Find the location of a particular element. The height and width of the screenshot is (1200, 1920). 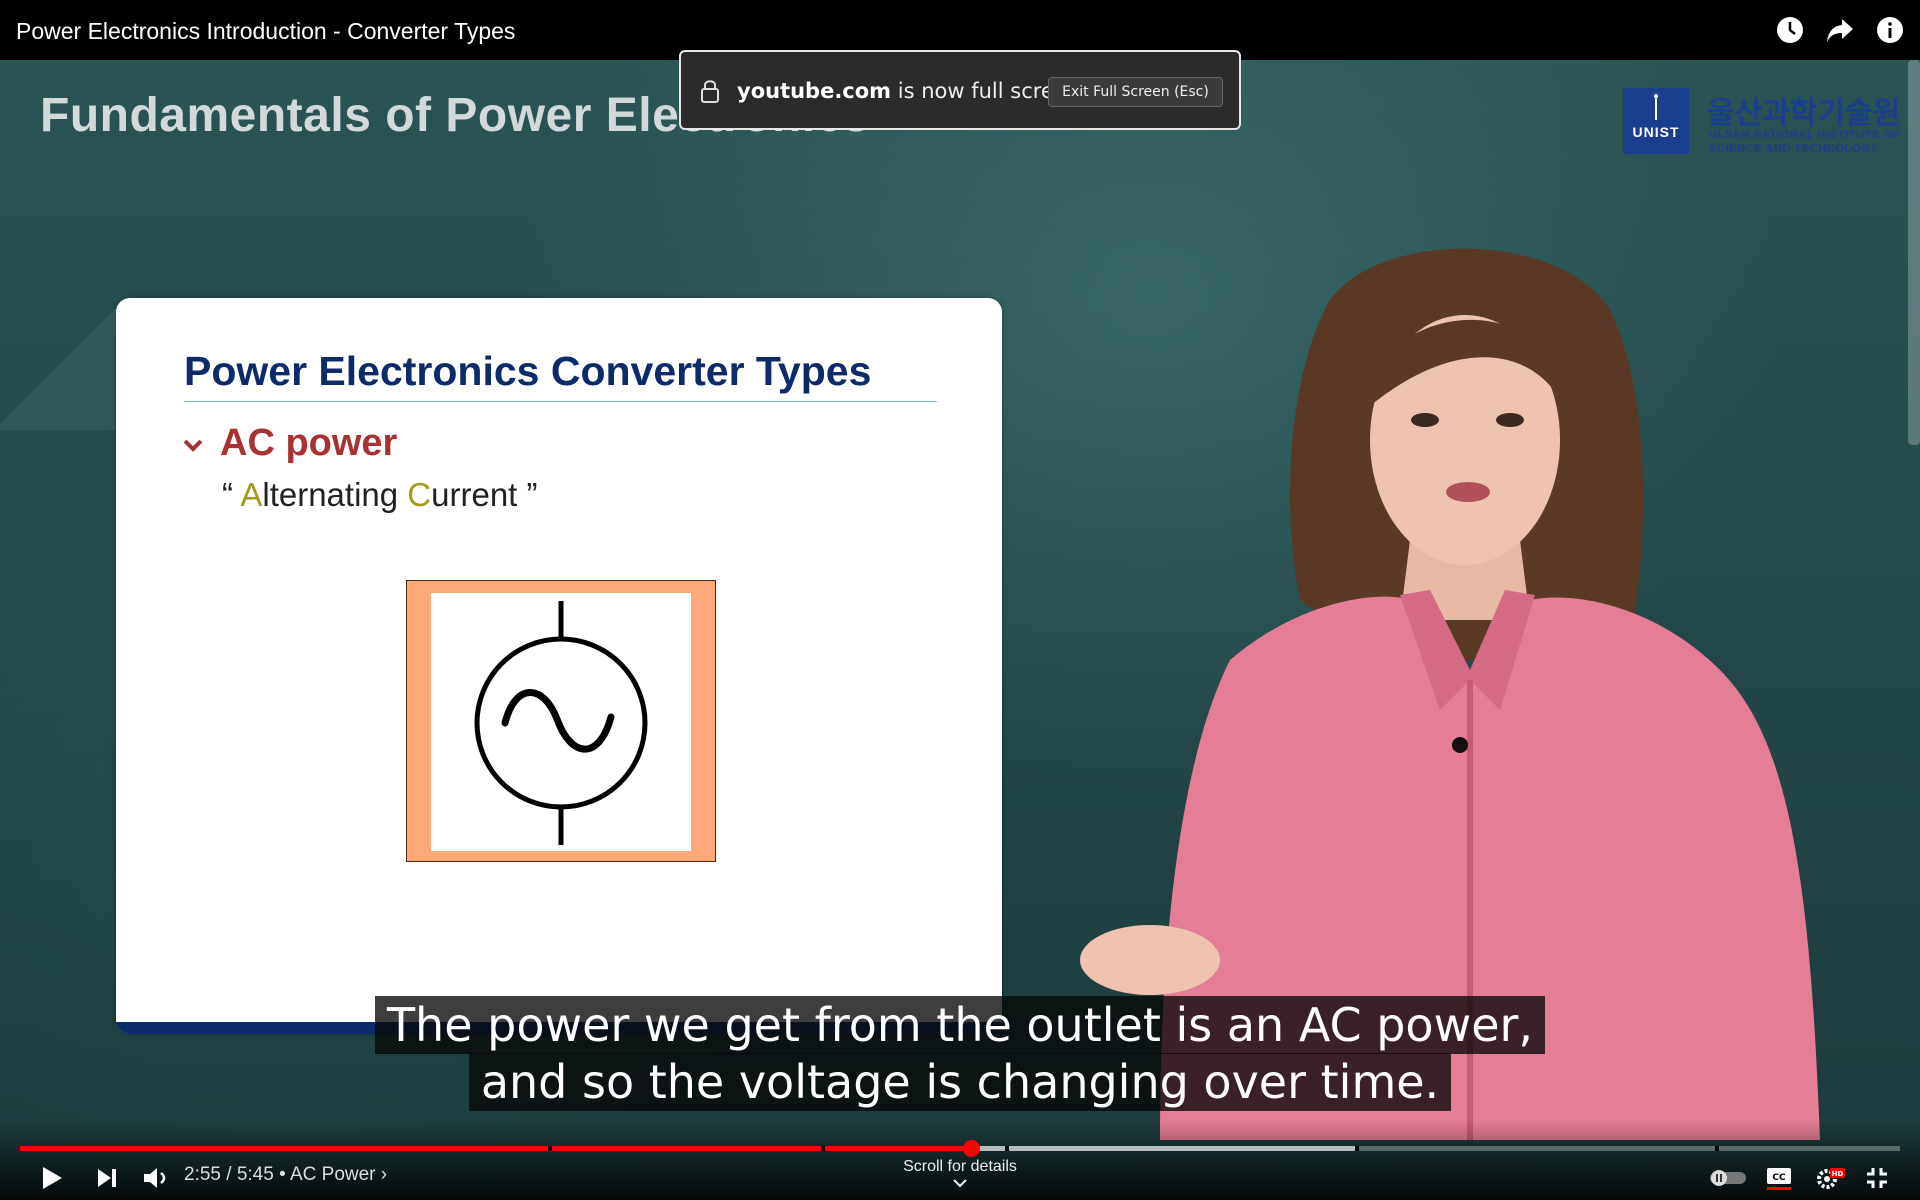

subtext-end: urrent ” is located at coordinates (484, 494).